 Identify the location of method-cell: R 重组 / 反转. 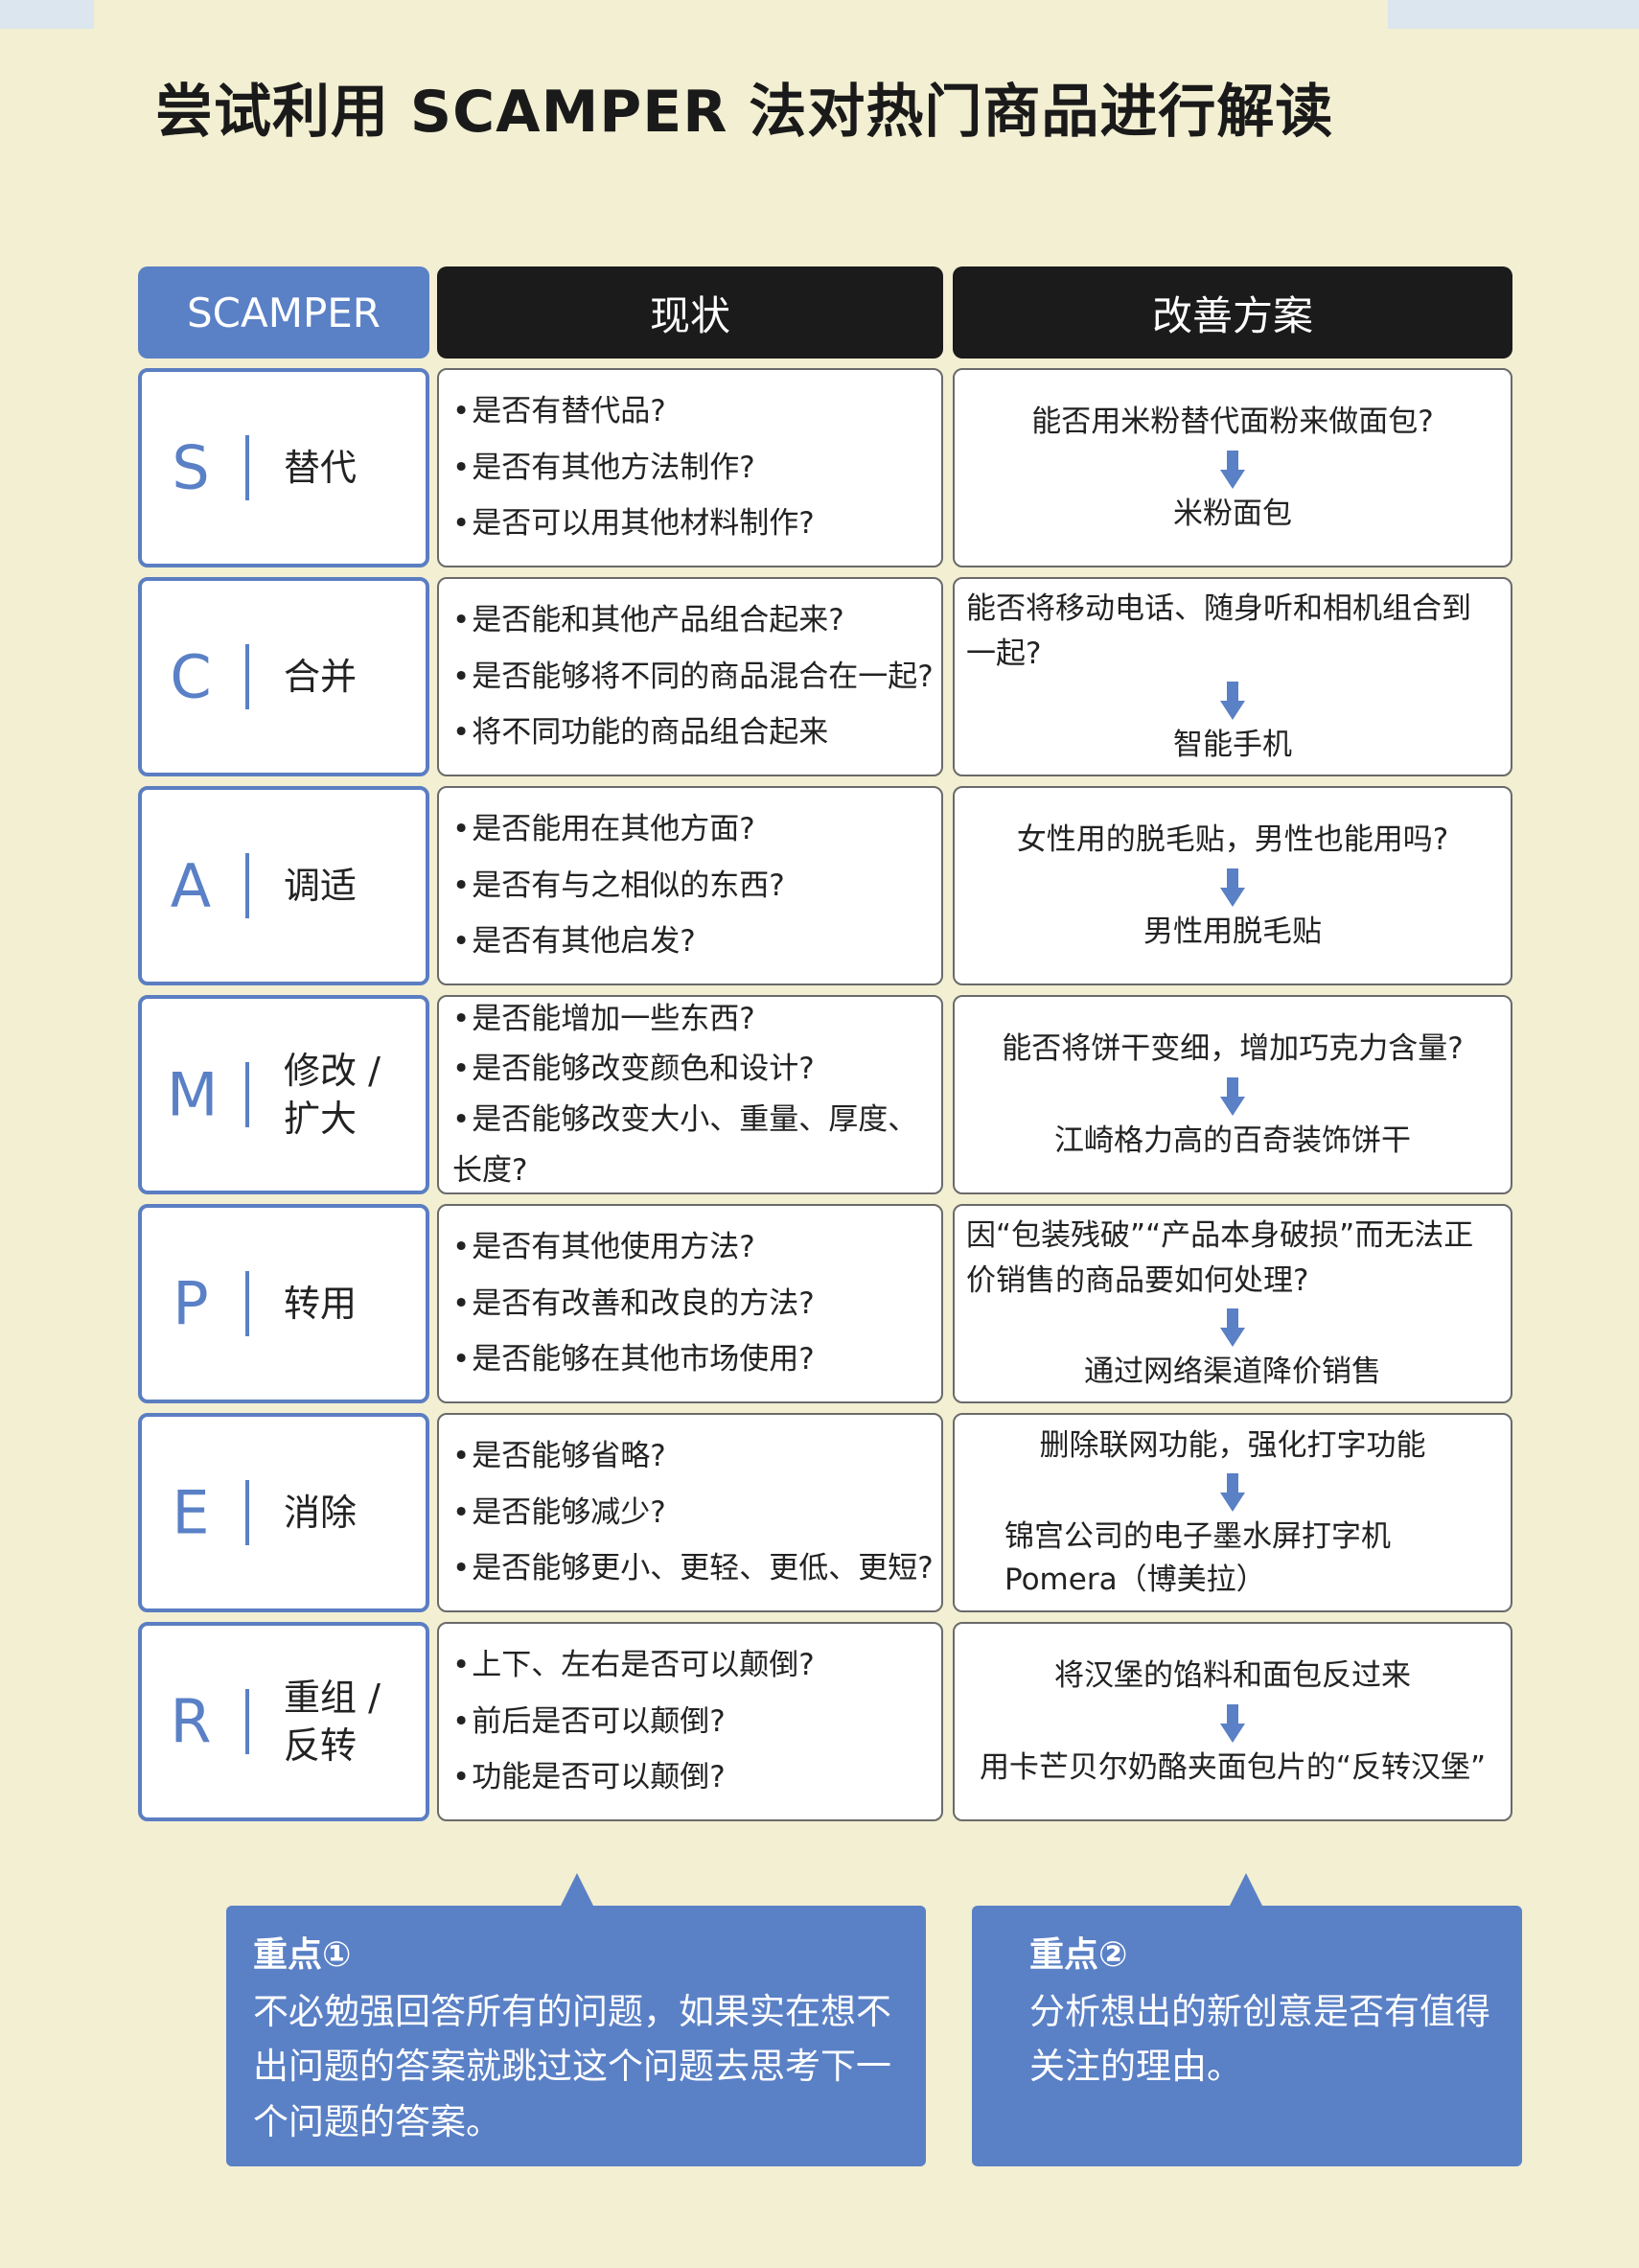
(284, 1721).